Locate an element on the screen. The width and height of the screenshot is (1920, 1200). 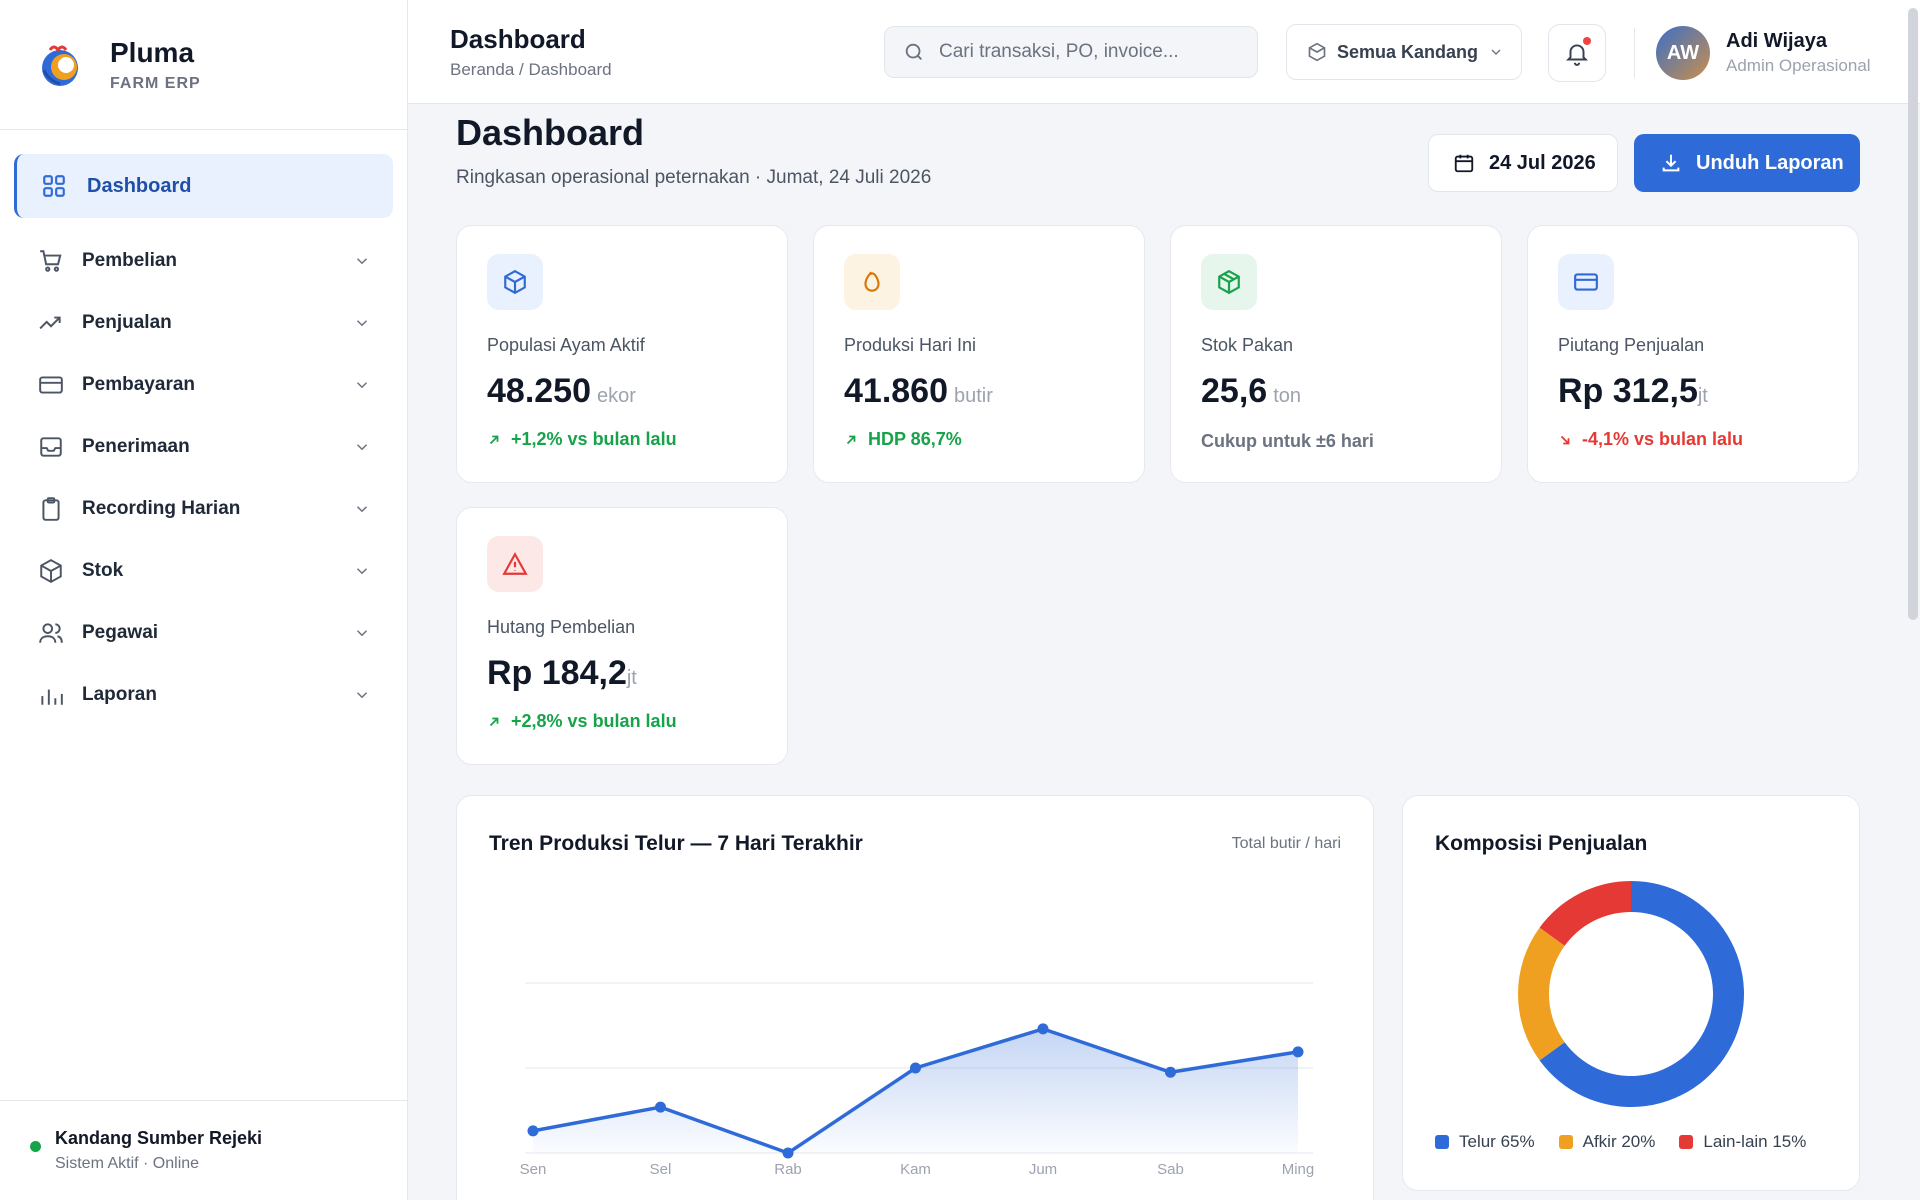
stat-label: Stok Pakan is located at coordinates (1247, 345).